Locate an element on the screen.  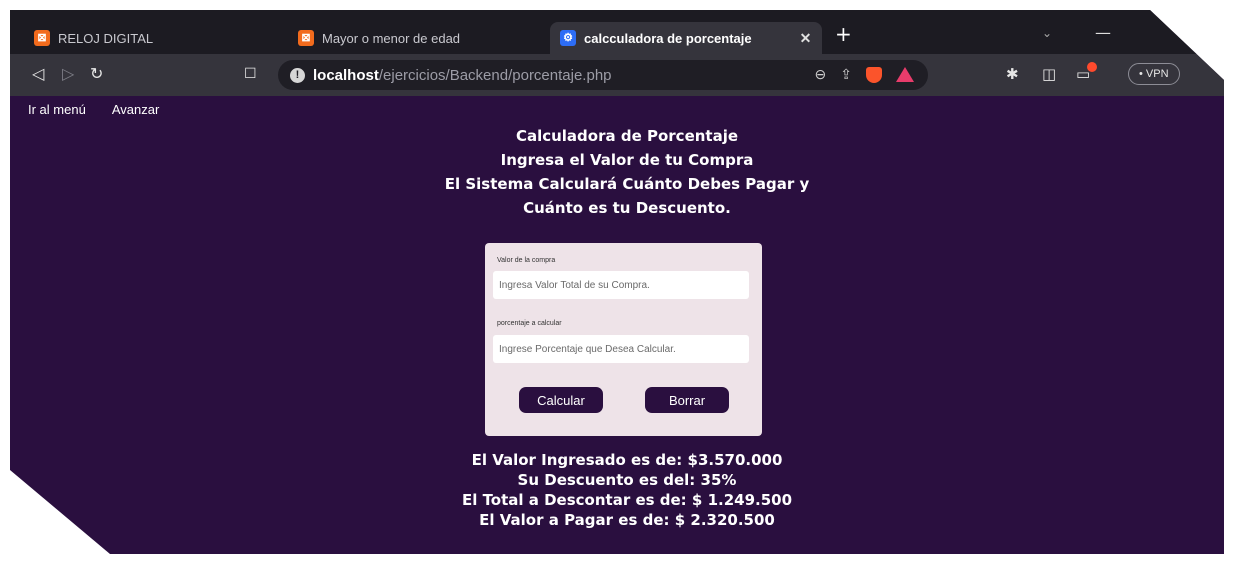
site-info-icon: ! is located at coordinates (297, 75).